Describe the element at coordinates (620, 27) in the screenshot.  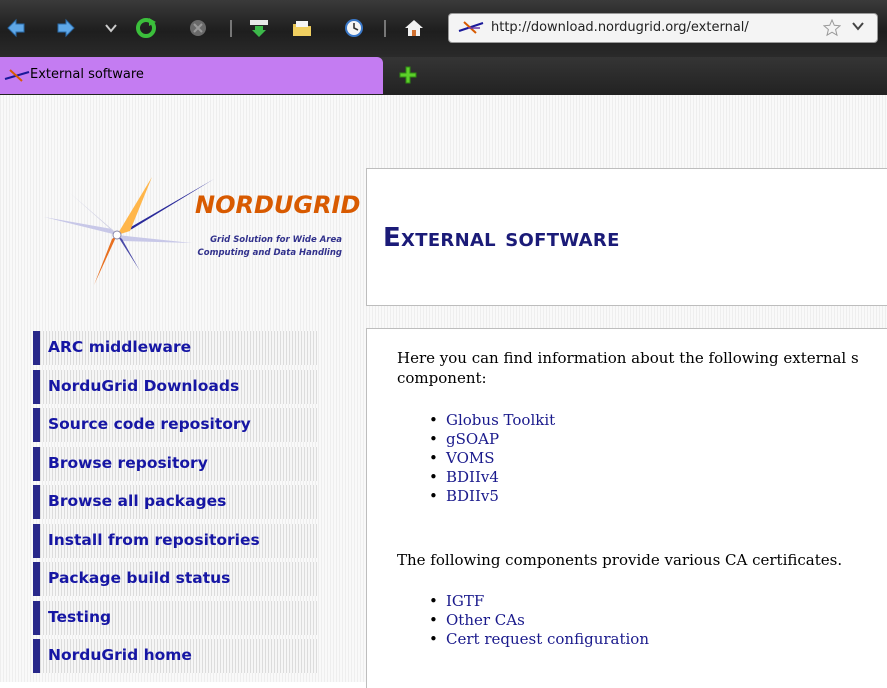
I see `url-text: http://download.nordugrid.org/external/` at that location.